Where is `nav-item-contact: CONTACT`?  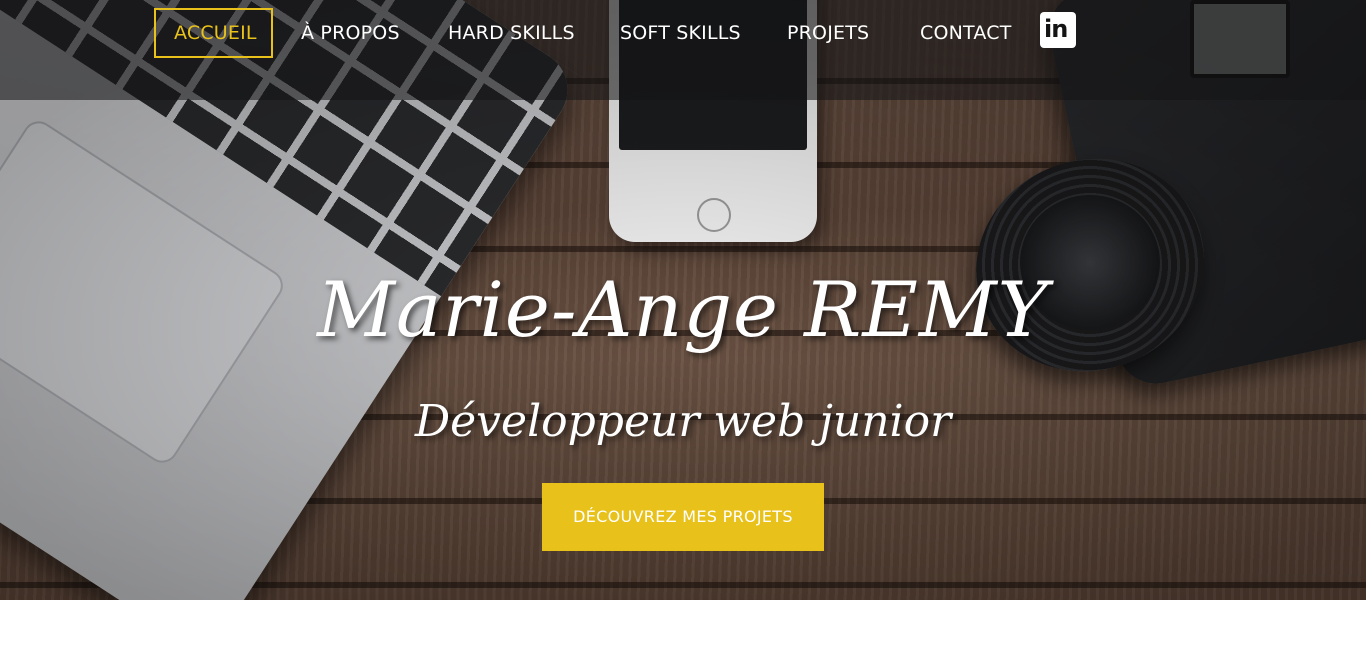 nav-item-contact: CONTACT is located at coordinates (966, 33).